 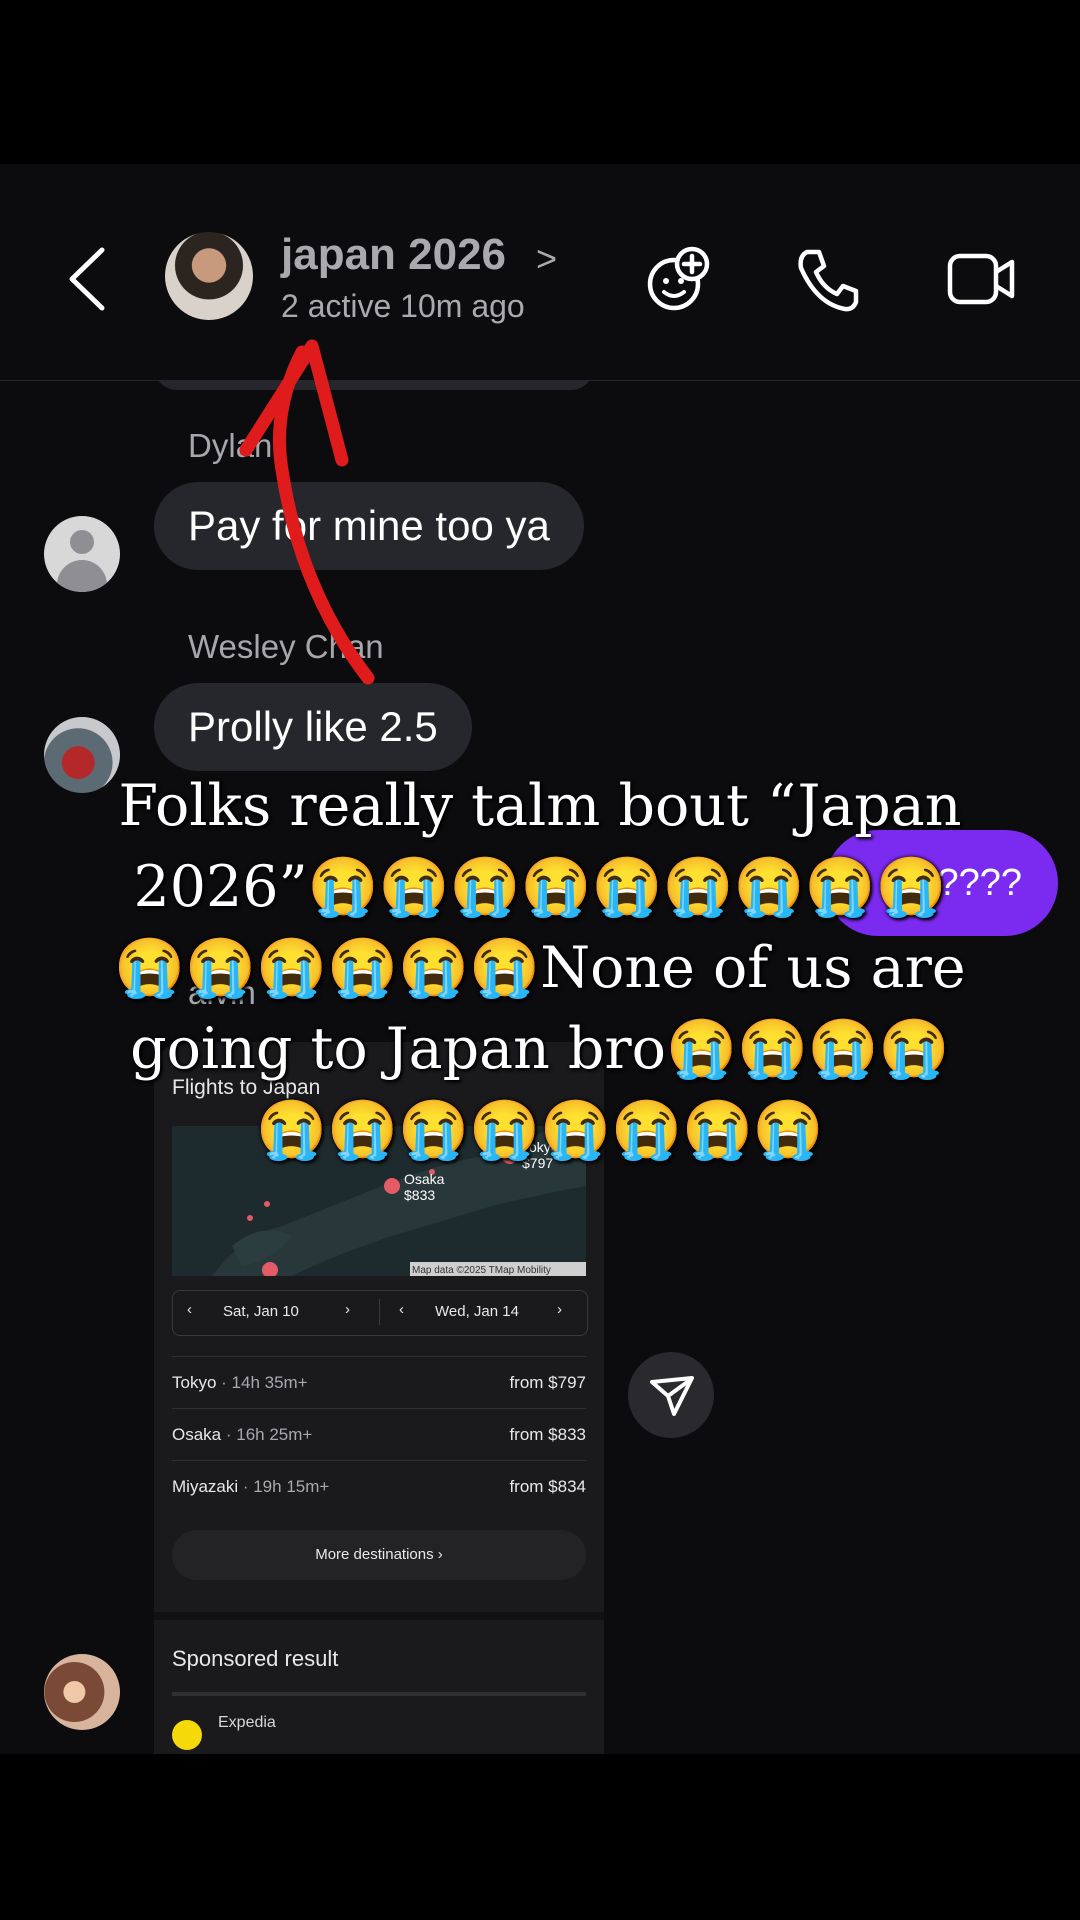 What do you see at coordinates (403, 306) in the screenshot?
I see `active-status: 2 active 10m ago` at bounding box center [403, 306].